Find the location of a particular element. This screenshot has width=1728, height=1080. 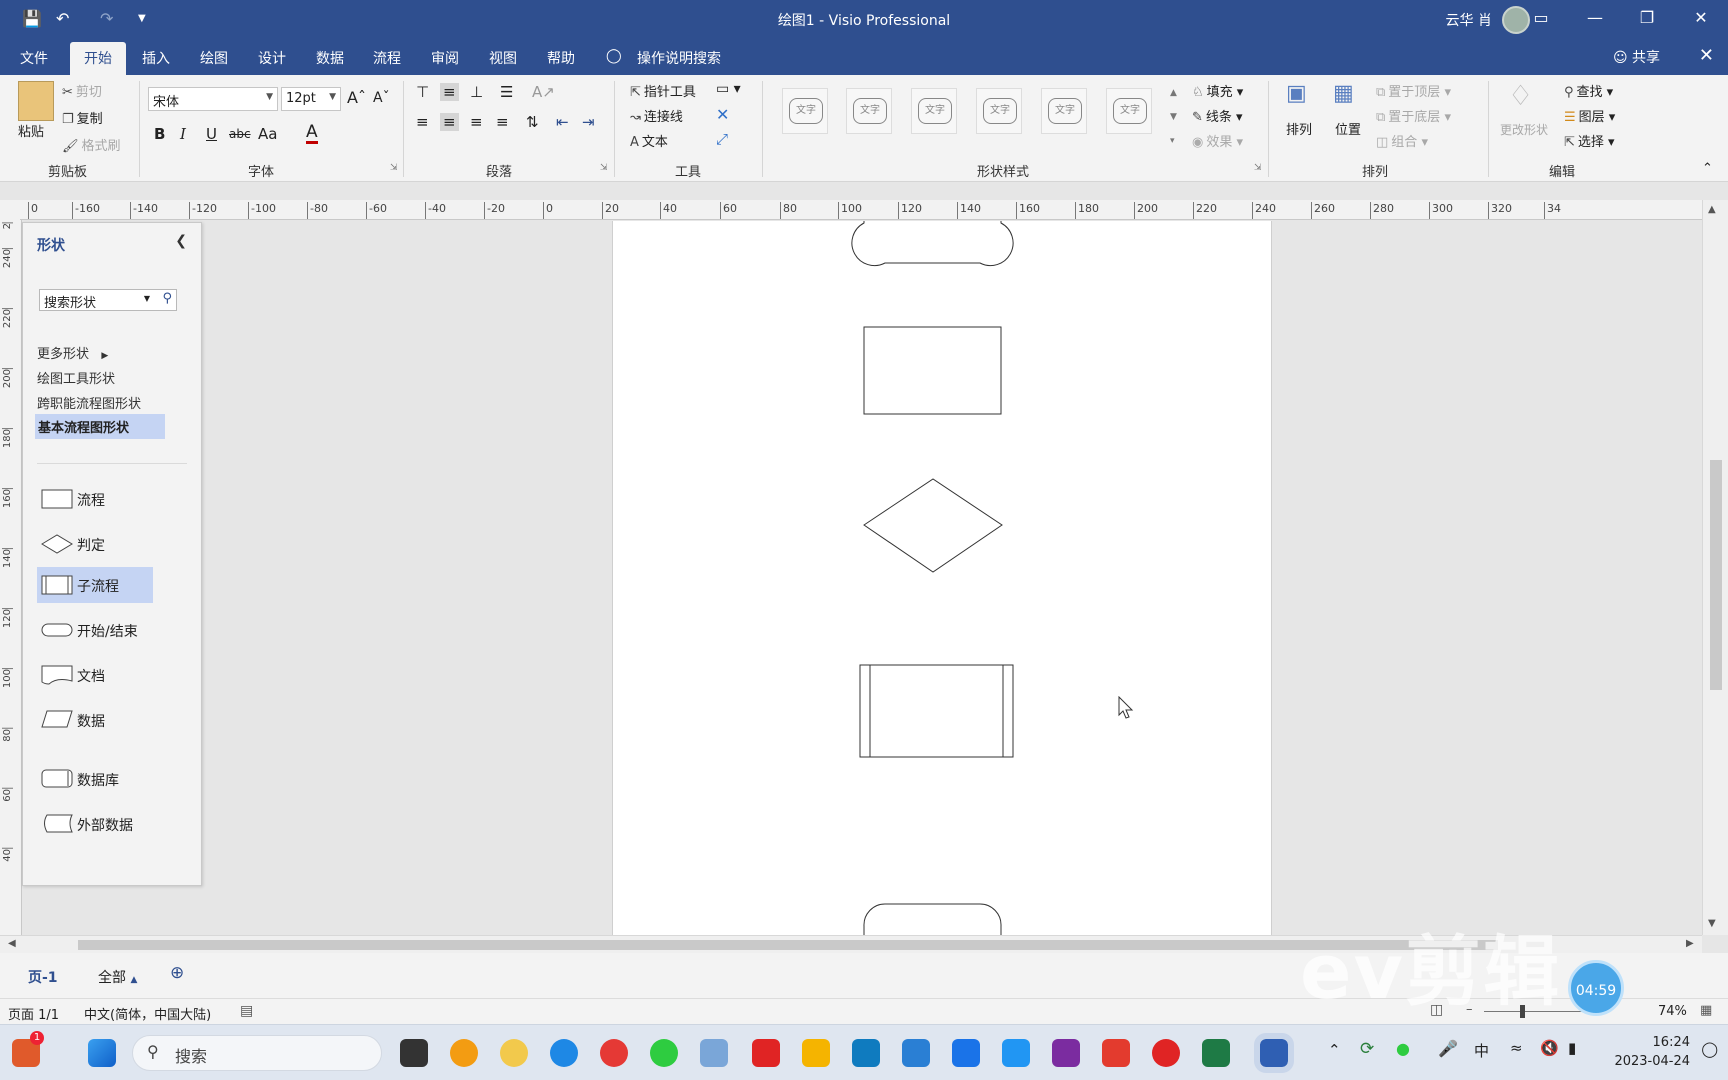

recording-timer: 04:59 is located at coordinates (1596, 988).